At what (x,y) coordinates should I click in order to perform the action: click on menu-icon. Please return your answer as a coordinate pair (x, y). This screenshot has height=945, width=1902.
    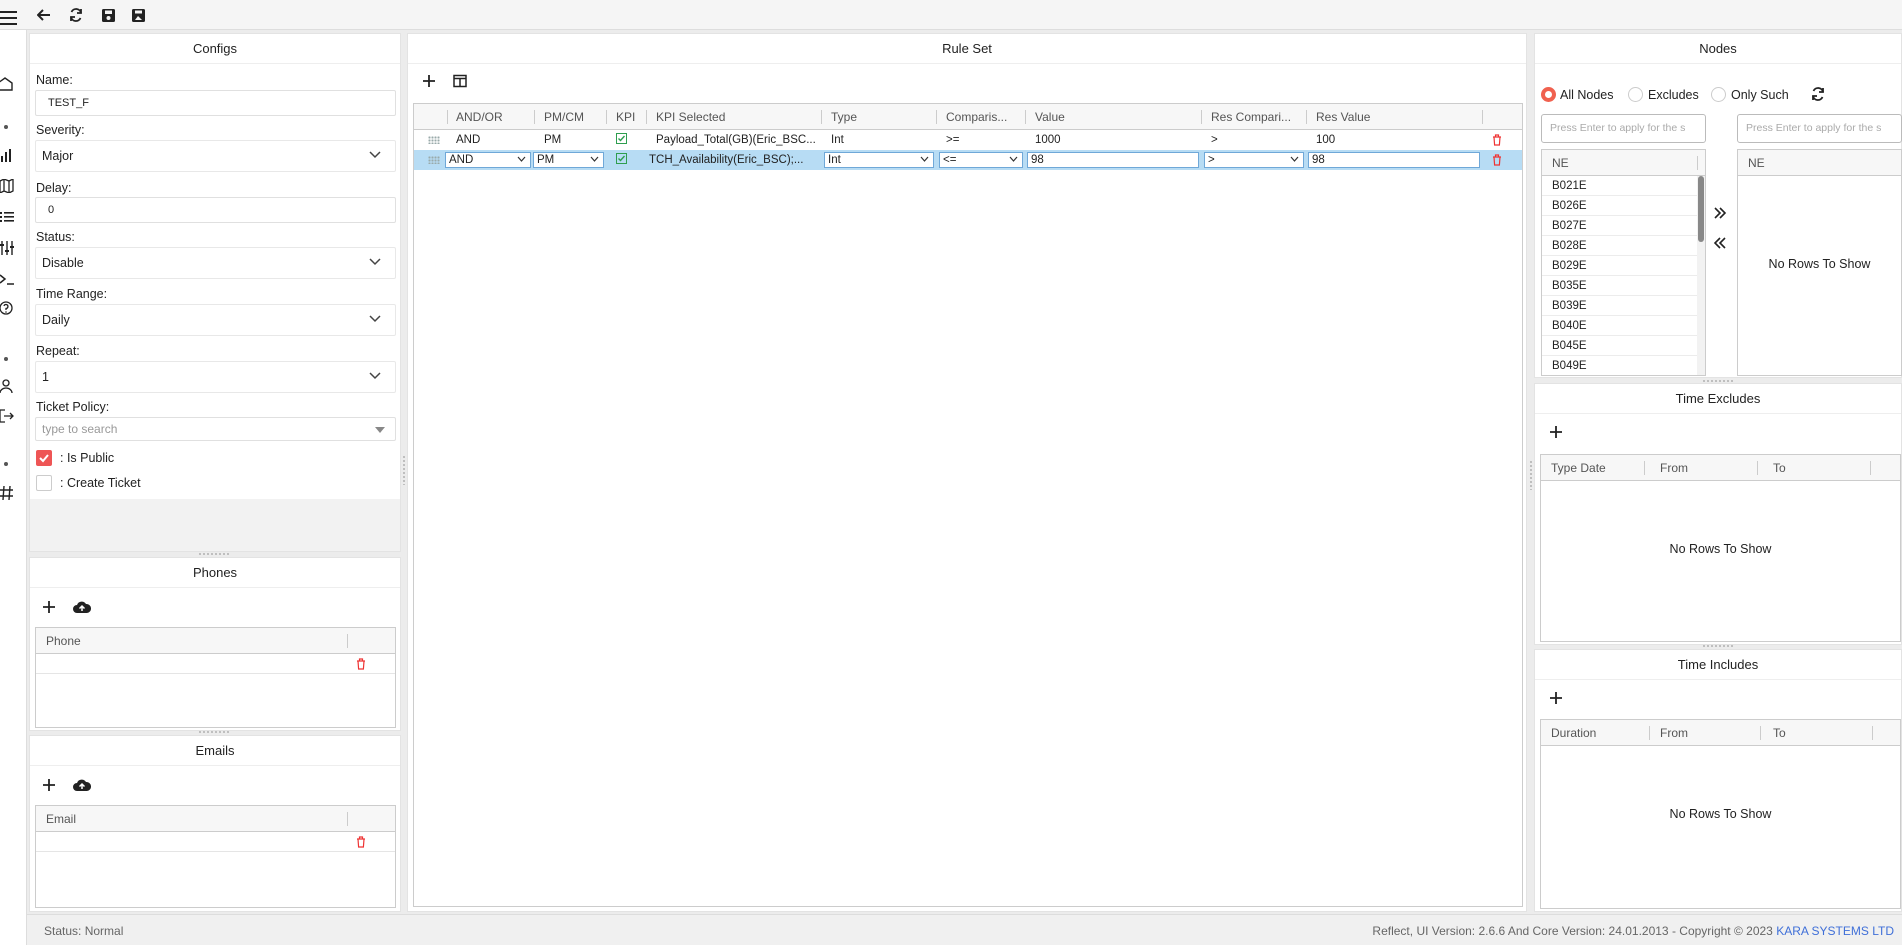
    Looking at the image, I should click on (10, 18).